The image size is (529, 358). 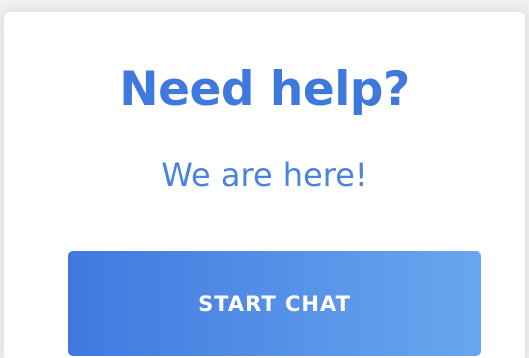 I want to click on help-title: Need help?, so click(x=264, y=89).